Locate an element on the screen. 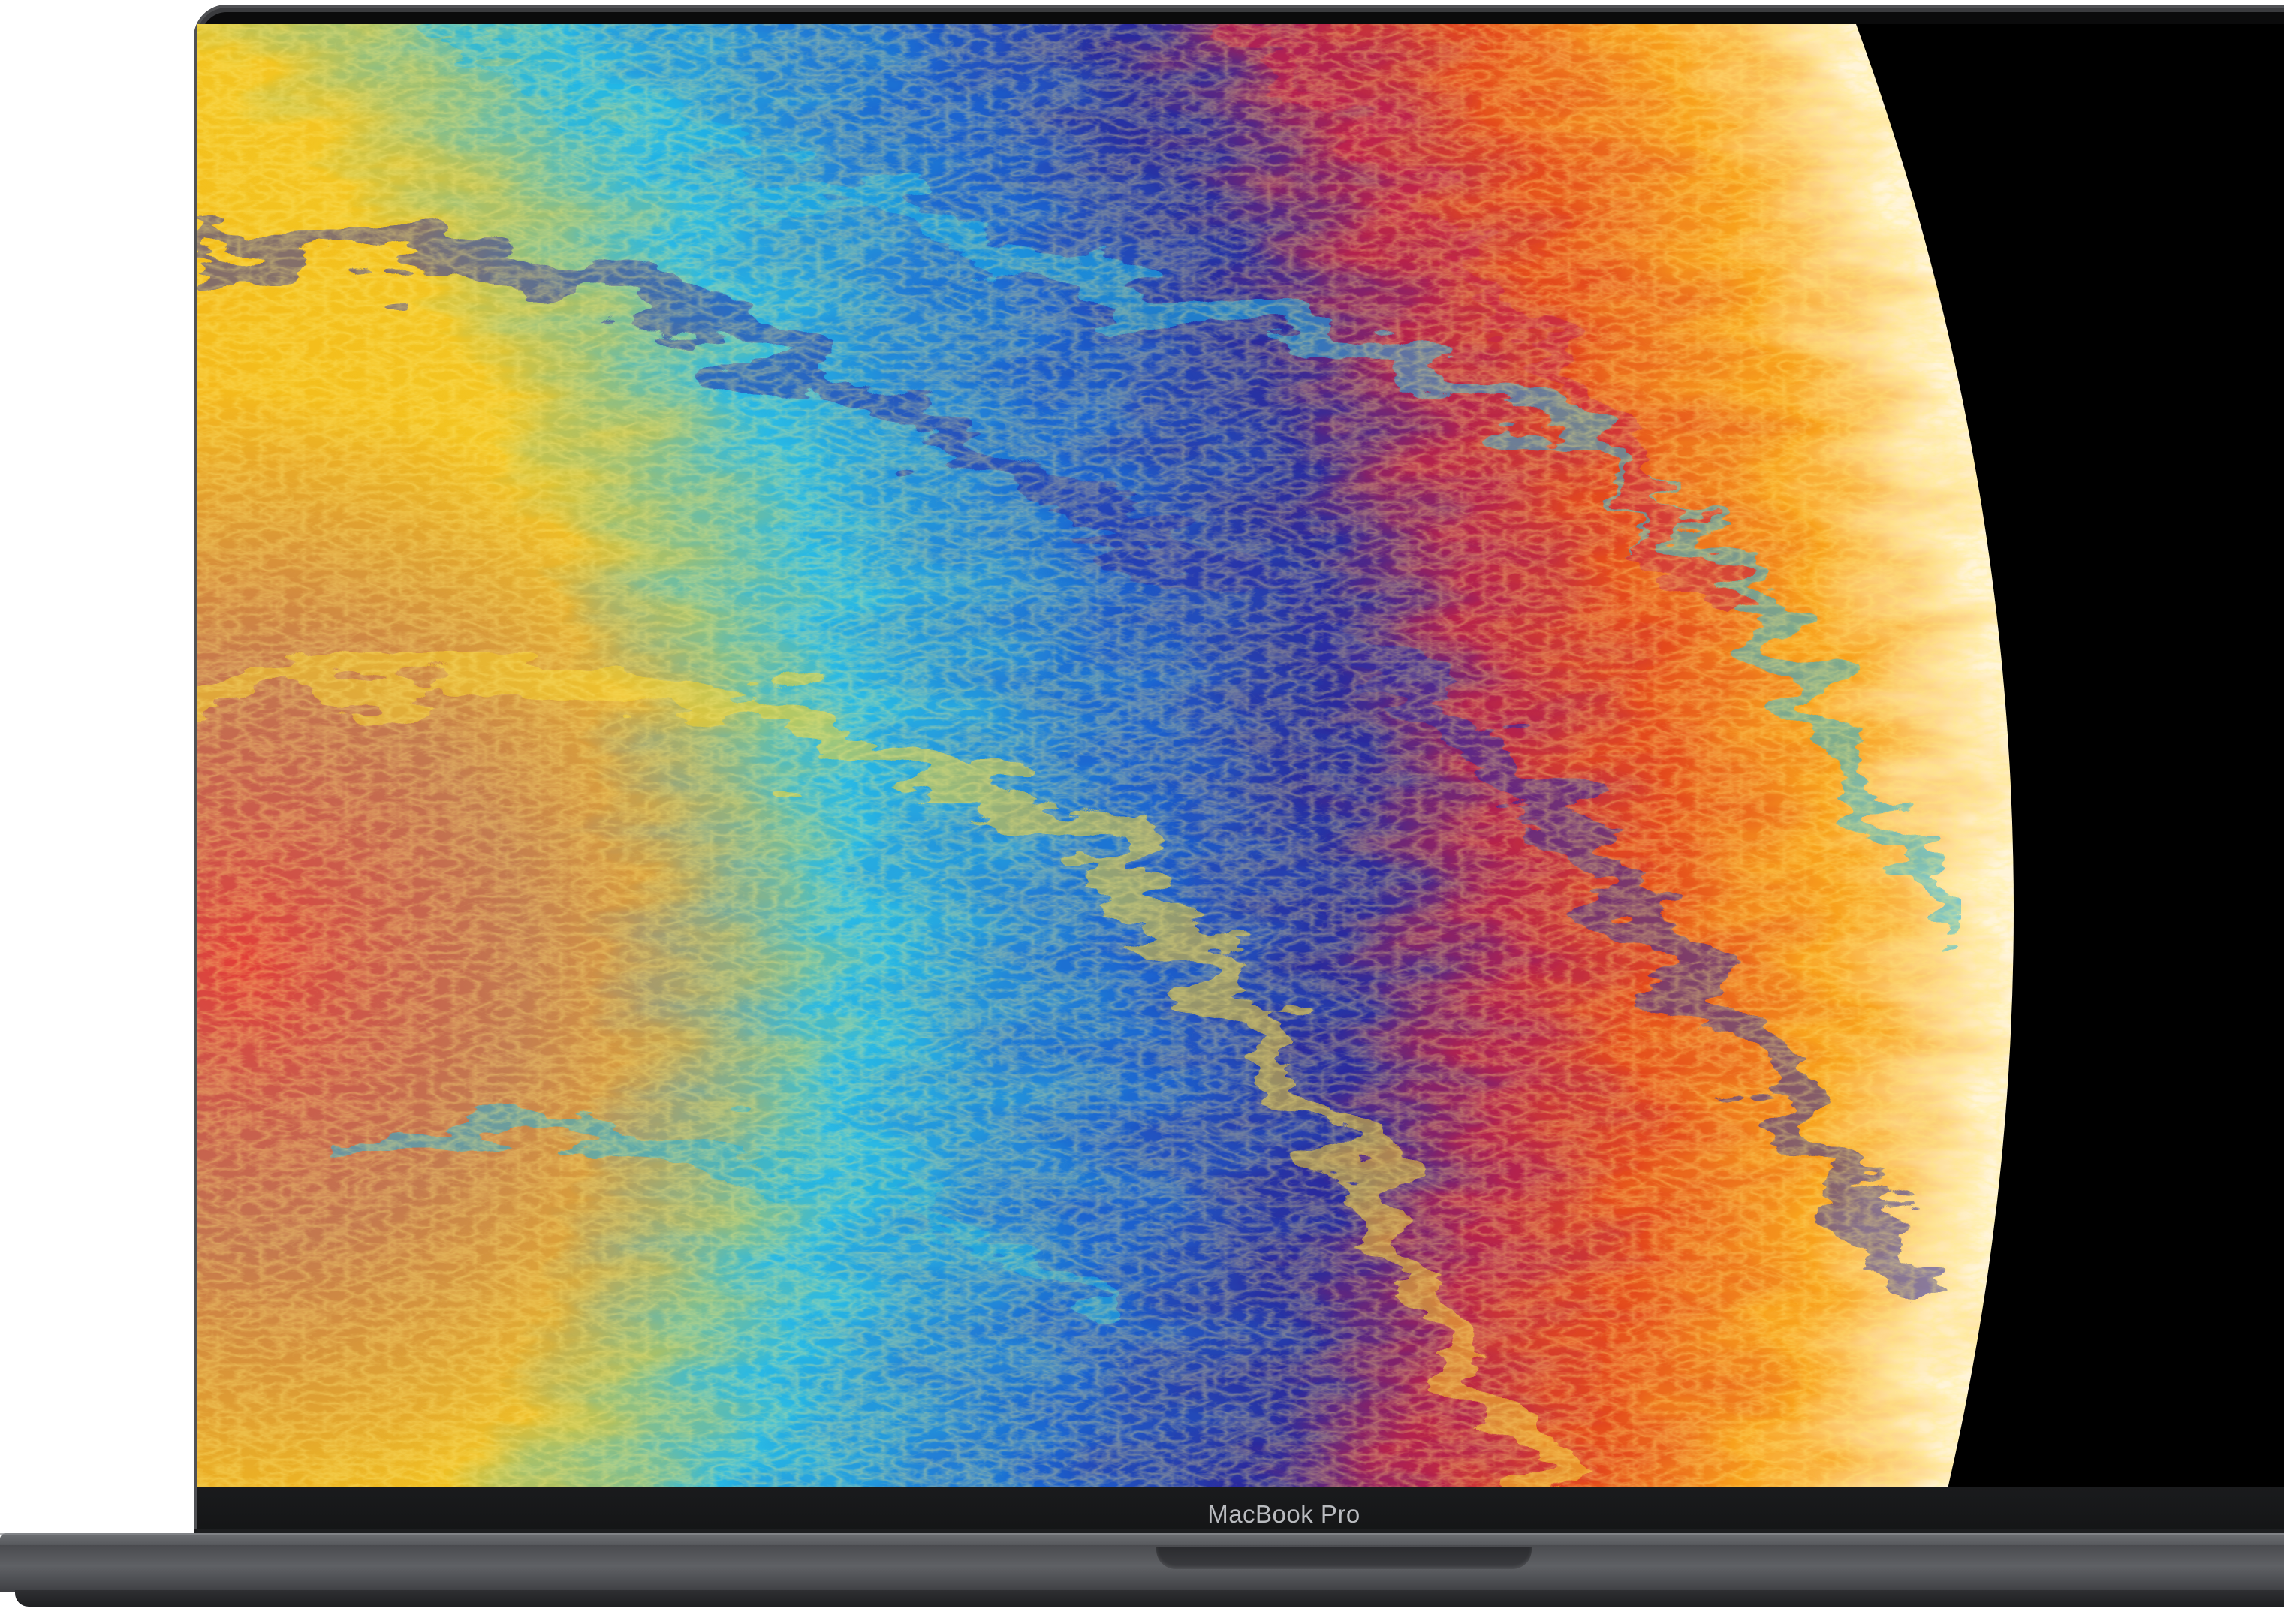 Image resolution: width=2284 pixels, height=1624 pixels. laptop-base is located at coordinates (1142, 1568).